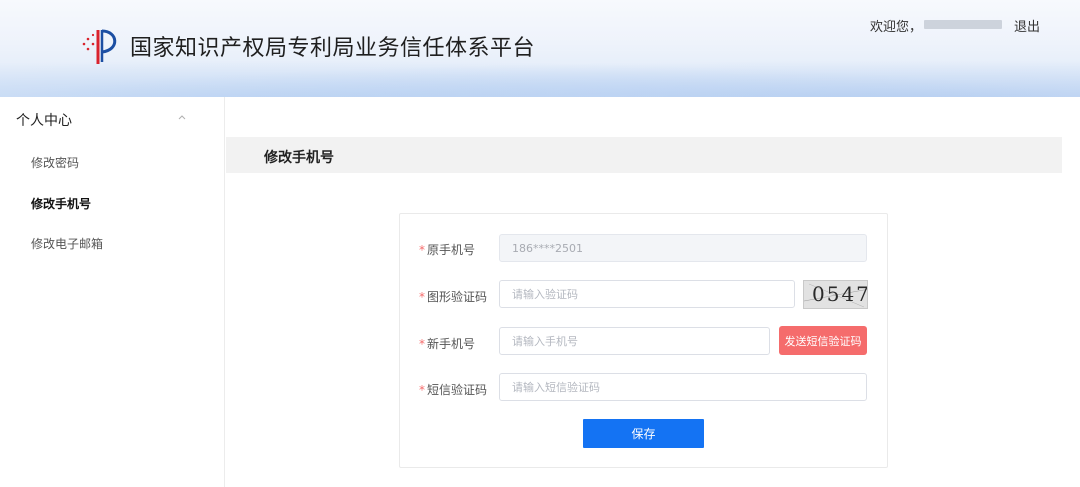 The width and height of the screenshot is (1080, 487). Describe the element at coordinates (683, 248) in the screenshot. I see `original-phone-field` at that location.